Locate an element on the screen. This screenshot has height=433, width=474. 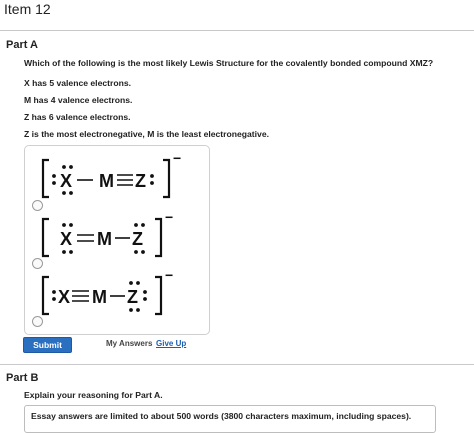
lewis-structure-option-3: X M Z − is located at coordinates (107, 291).